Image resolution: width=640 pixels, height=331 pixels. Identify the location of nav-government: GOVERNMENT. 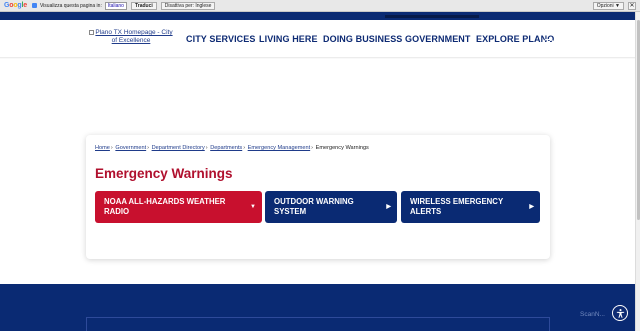
(438, 39).